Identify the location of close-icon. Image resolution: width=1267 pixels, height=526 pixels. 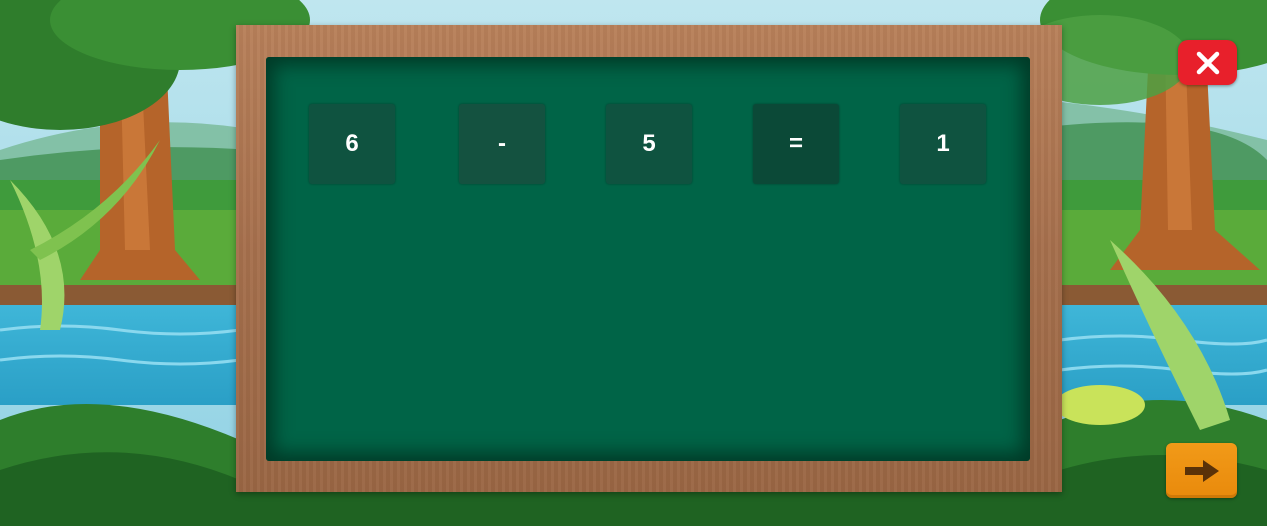
(1207, 62).